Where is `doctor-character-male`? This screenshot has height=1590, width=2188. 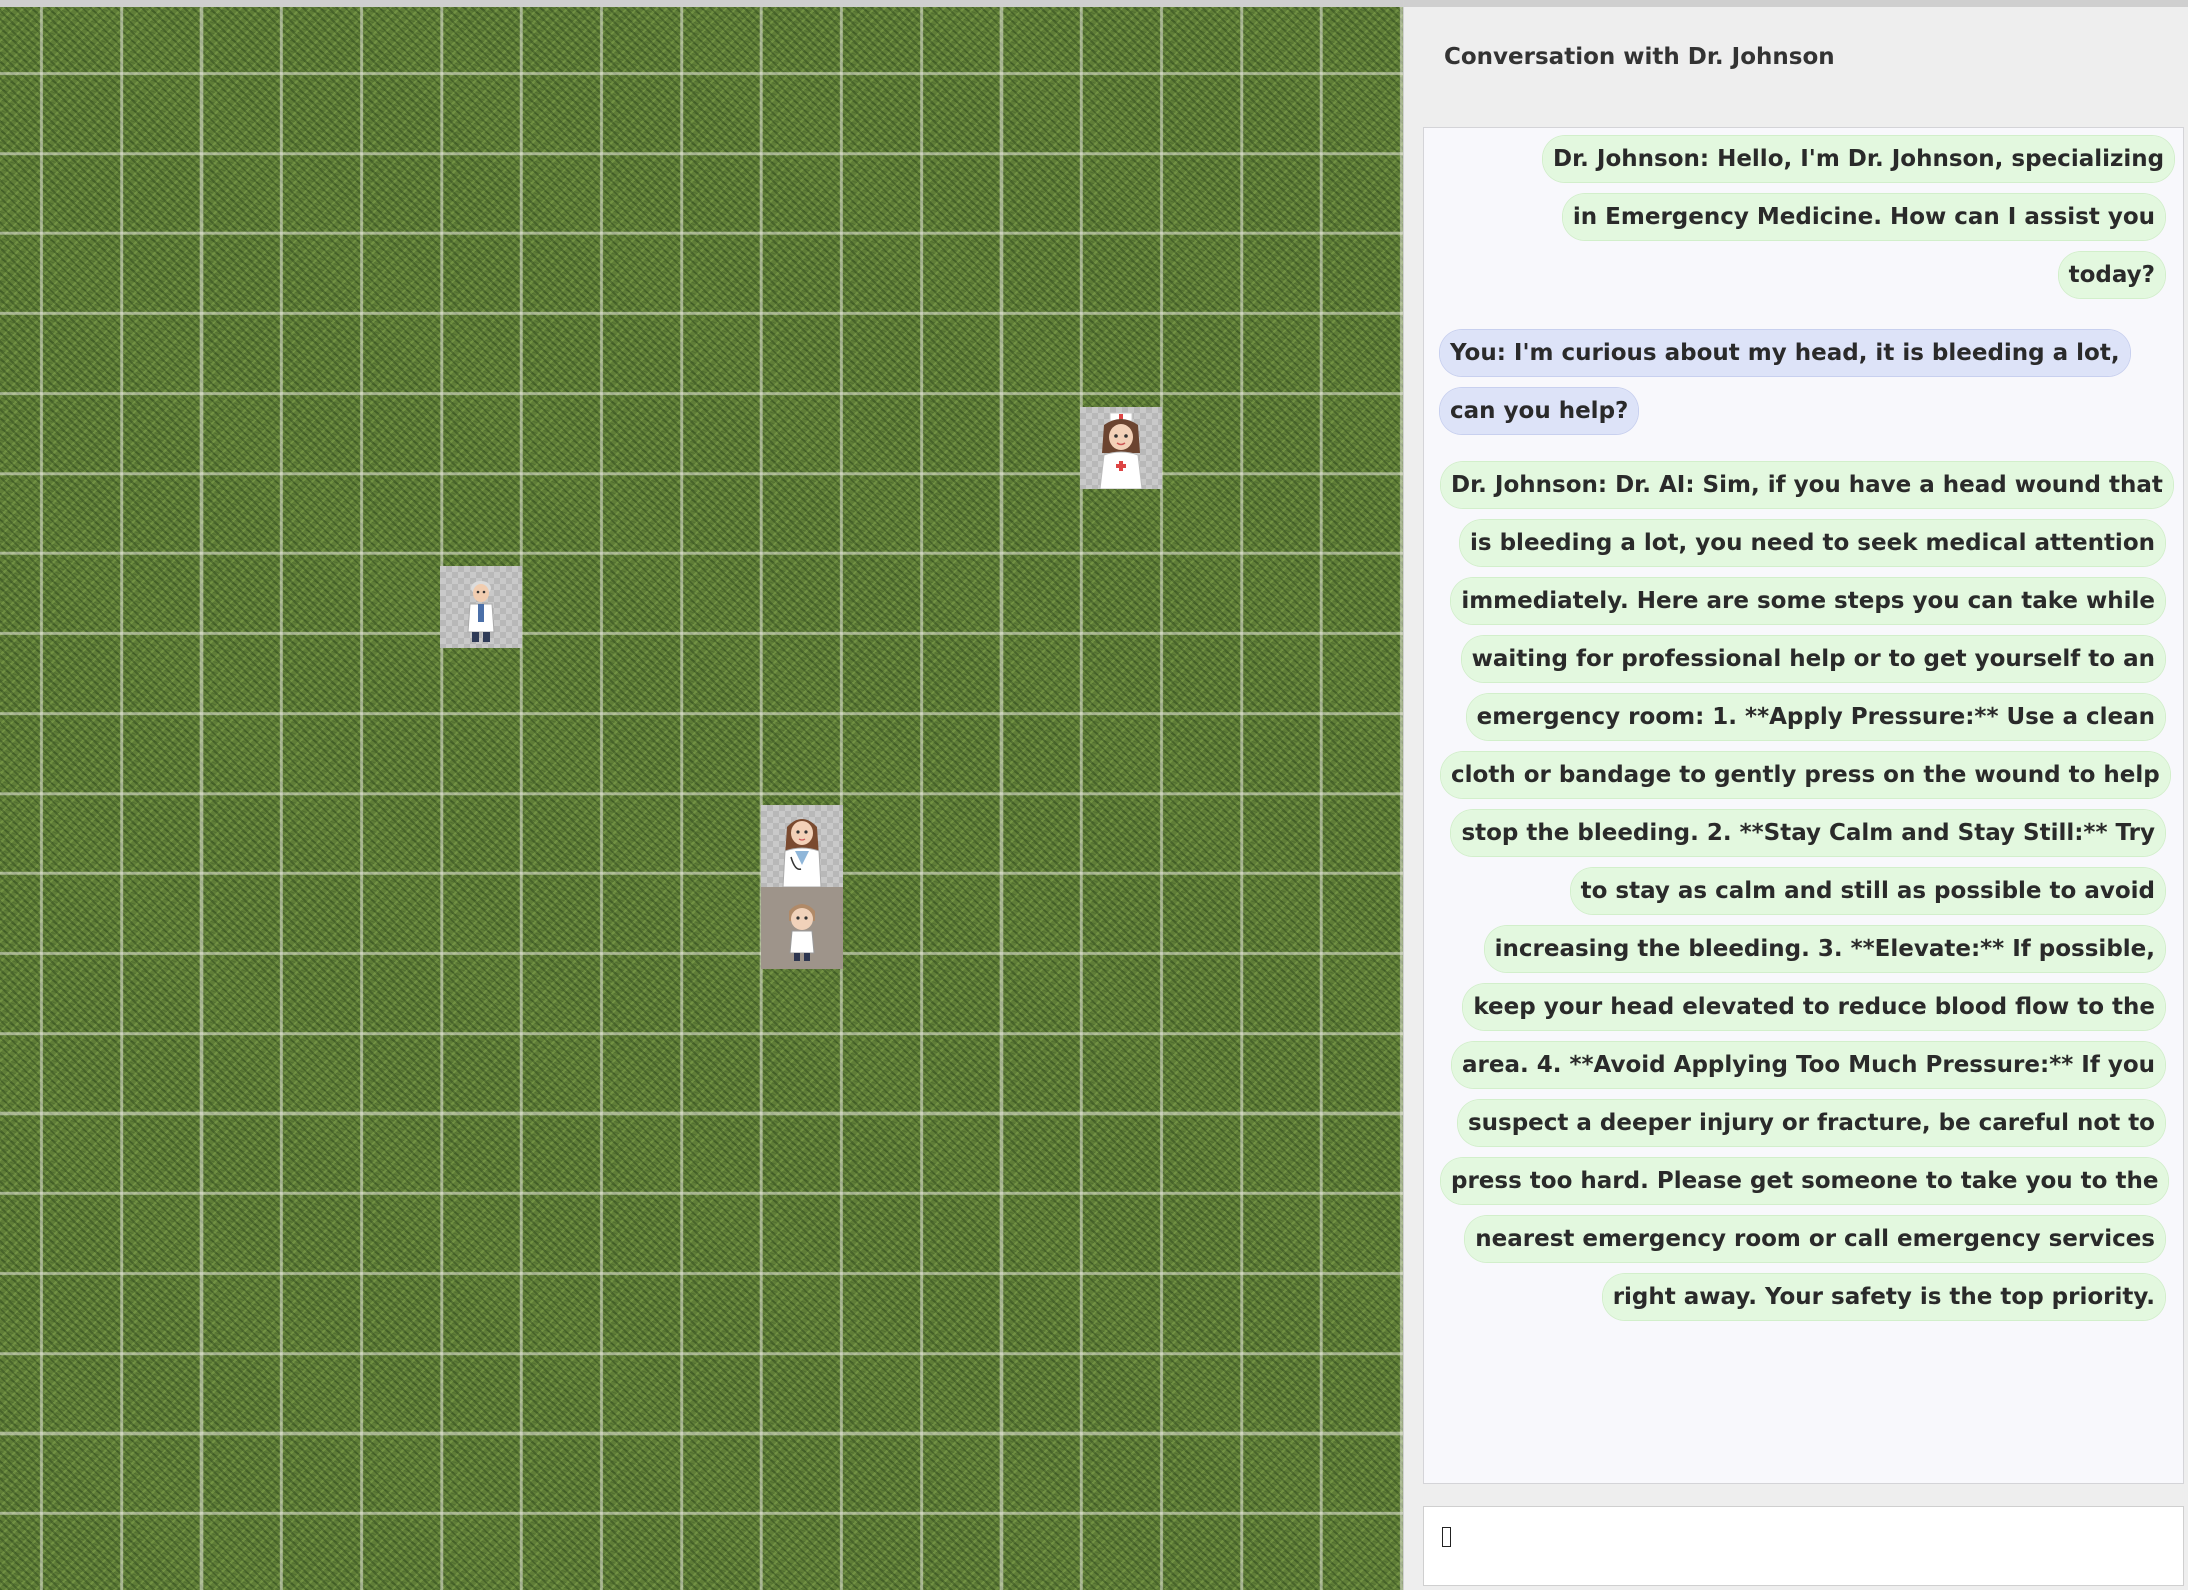 doctor-character-male is located at coordinates (481, 607).